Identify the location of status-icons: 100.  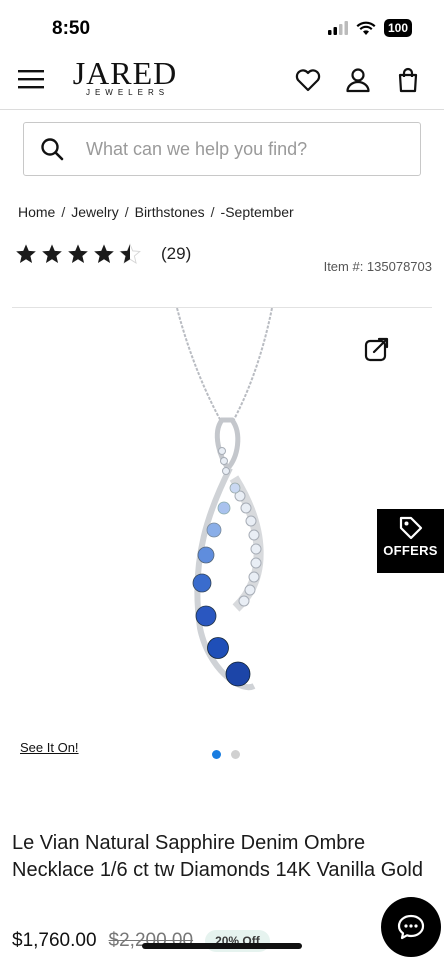
(369, 28).